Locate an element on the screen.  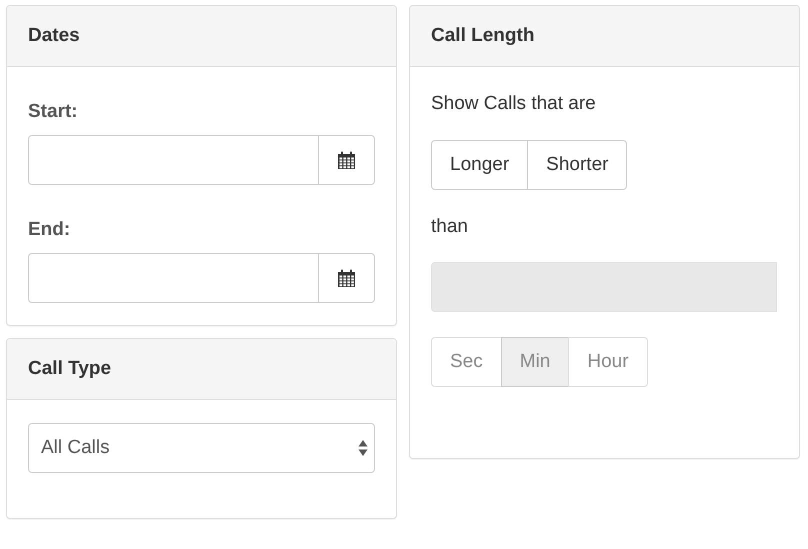
field-label: End: is located at coordinates (50, 230).